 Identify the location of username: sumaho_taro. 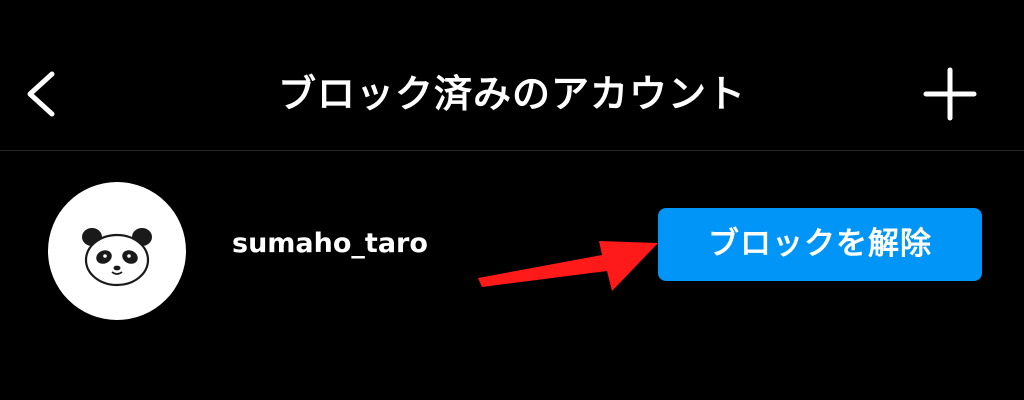
(330, 244).